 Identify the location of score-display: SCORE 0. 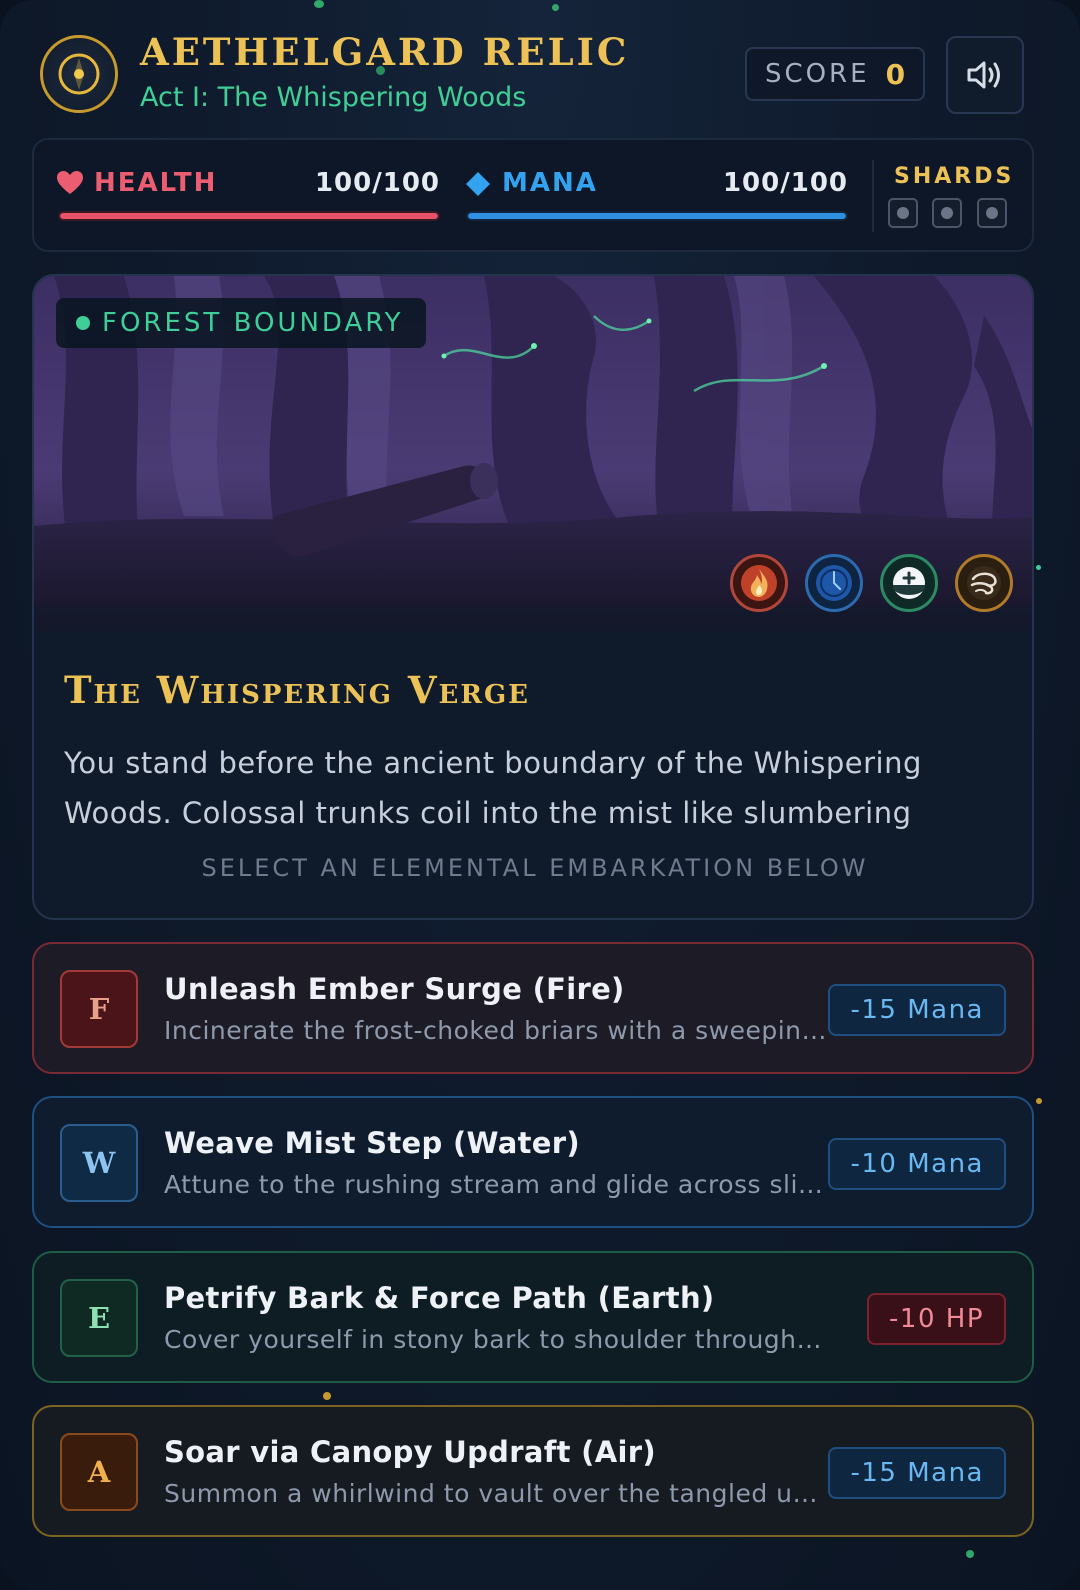
(835, 74).